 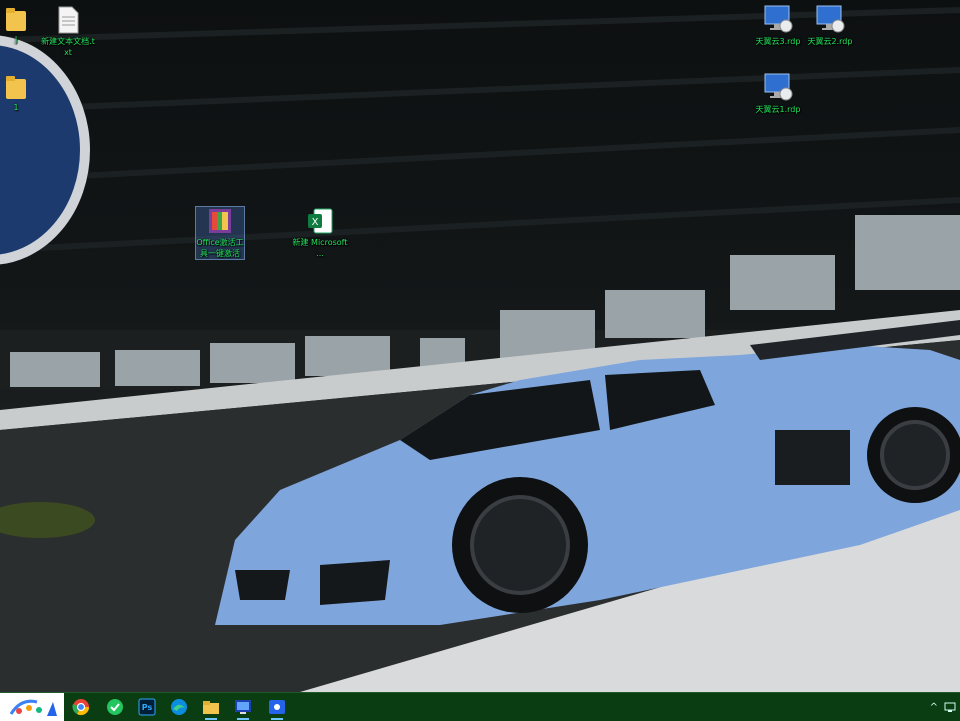 I want to click on svg-text: X, so click(x=315, y=222).